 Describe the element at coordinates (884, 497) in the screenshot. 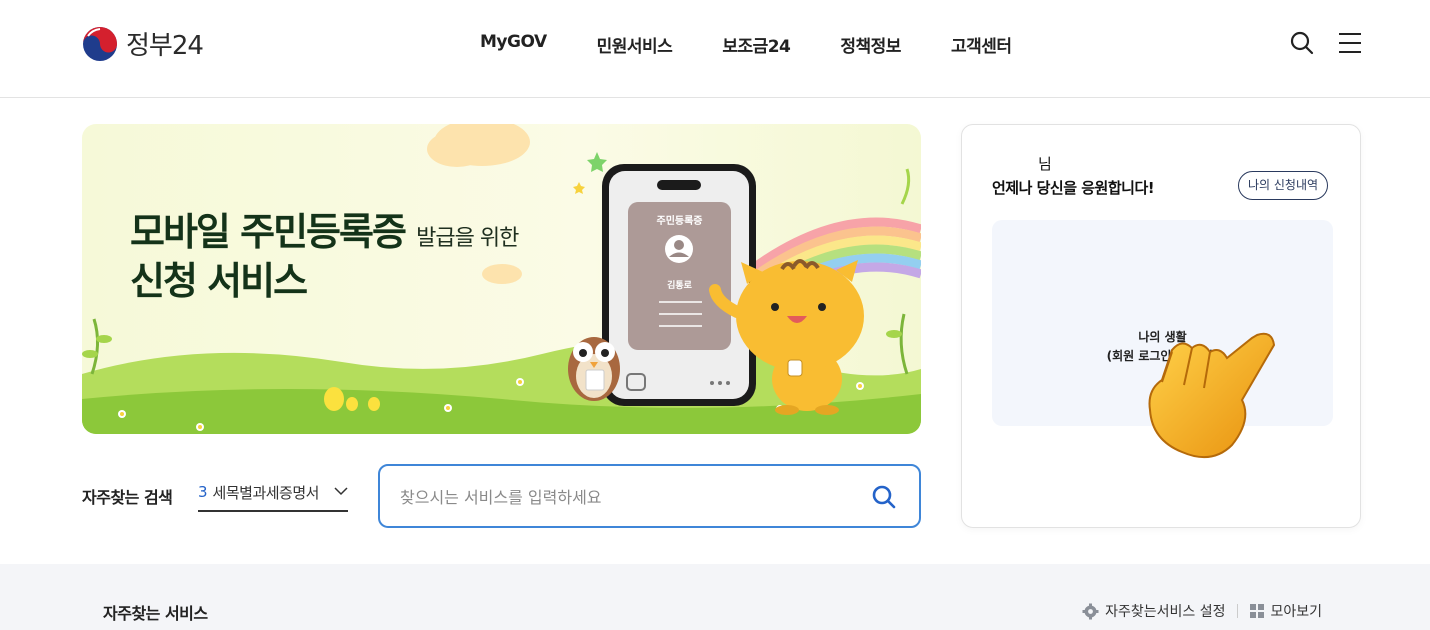

I see `search-submit-icon` at that location.